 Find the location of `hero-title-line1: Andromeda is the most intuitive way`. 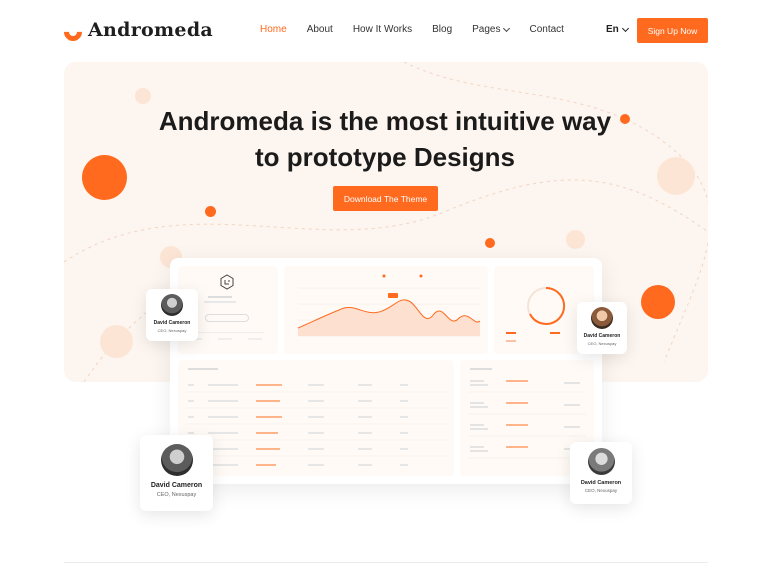

hero-title-line1: Andromeda is the most intuitive way is located at coordinates (385, 121).